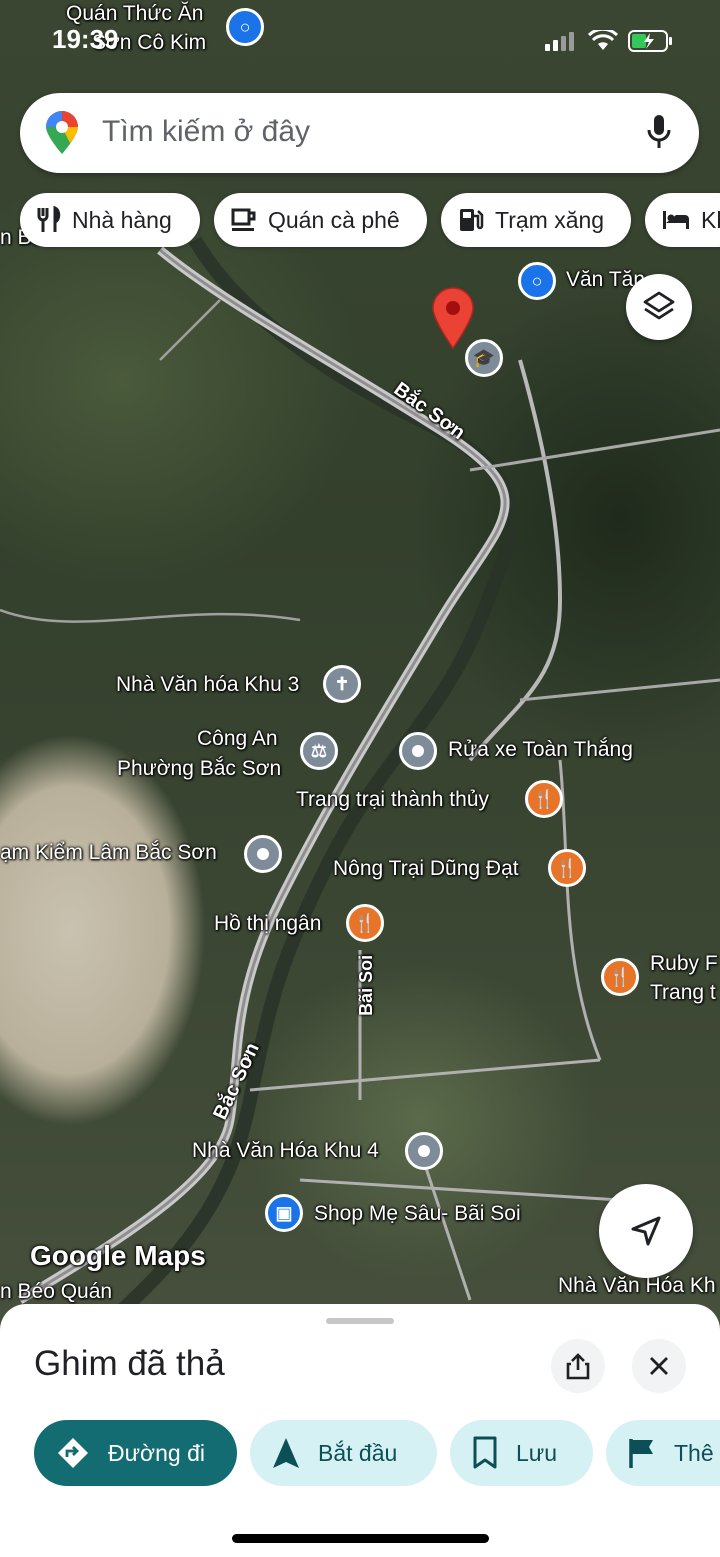 The image size is (720, 1557). What do you see at coordinates (359, 133) in the screenshot?
I see `search-bar: Tìm kiếm ở đây` at bounding box center [359, 133].